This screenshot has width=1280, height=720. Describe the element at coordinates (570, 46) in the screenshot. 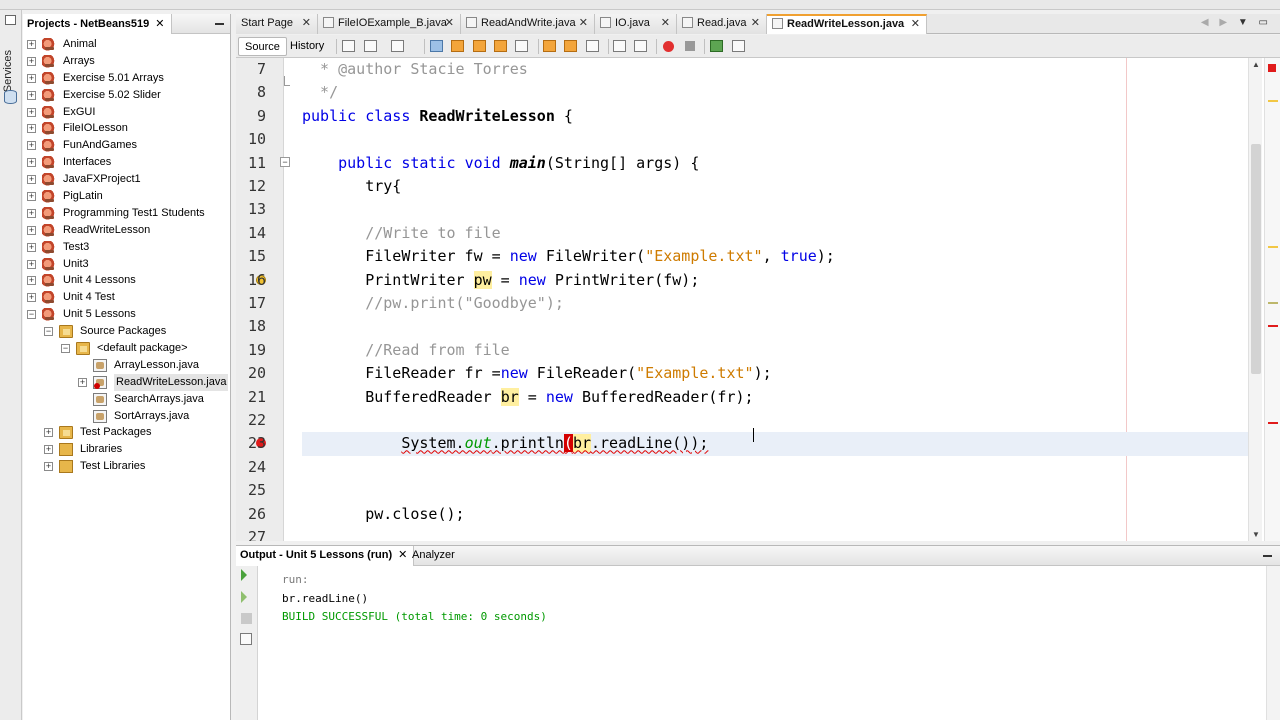

I see `next-bookmark-icon` at that location.